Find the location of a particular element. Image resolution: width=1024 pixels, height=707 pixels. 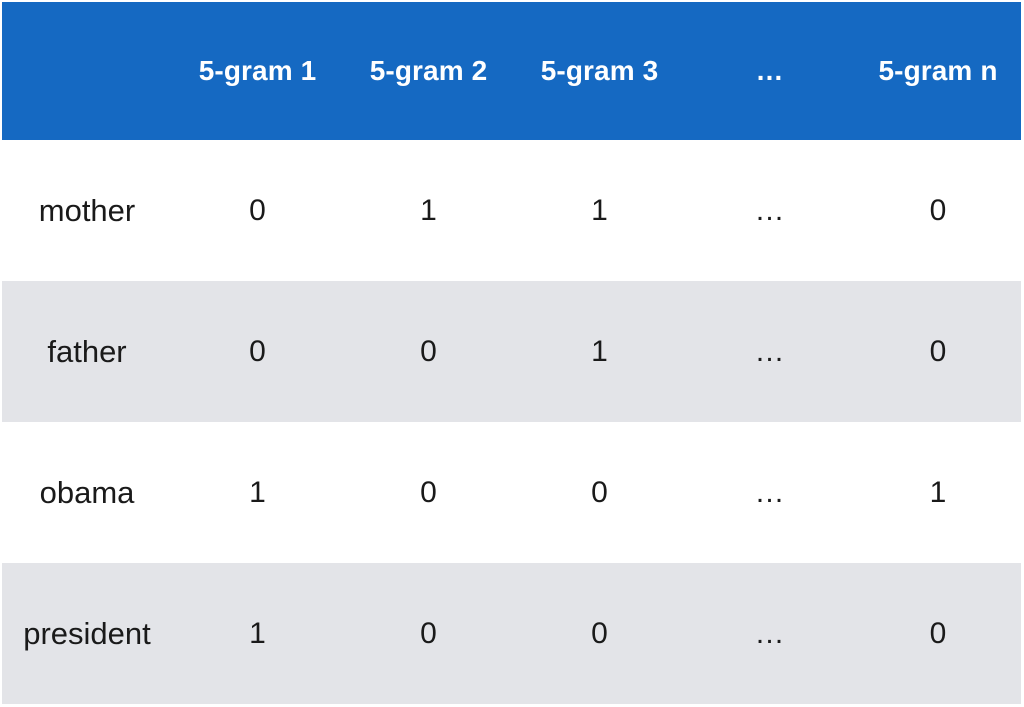

cell-obama-5gram-3: 0 is located at coordinates (599, 492).